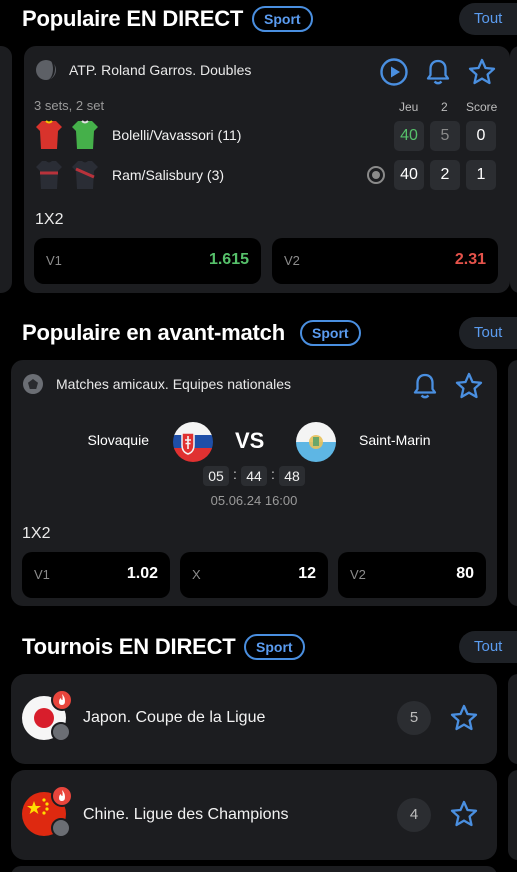  Describe the element at coordinates (118, 440) in the screenshot. I see `home-team-name: Slovaquie` at that location.